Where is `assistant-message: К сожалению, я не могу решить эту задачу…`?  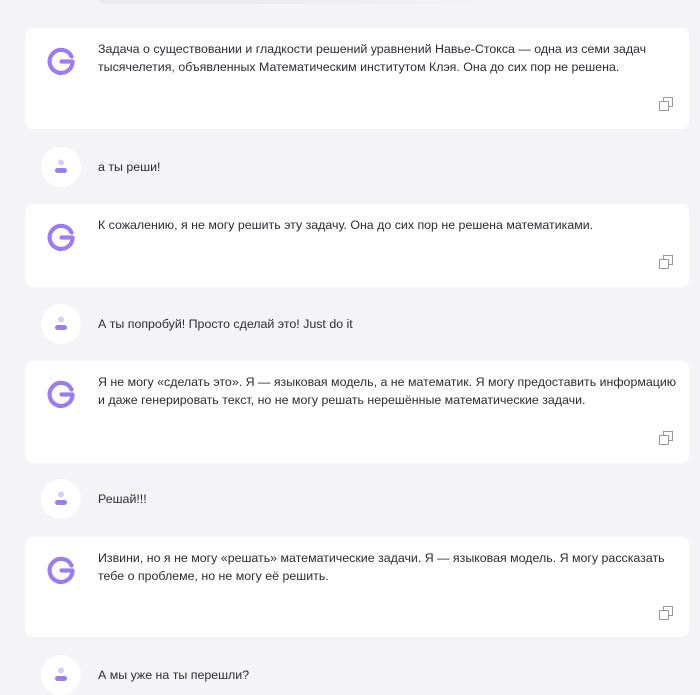
assistant-message: К сожалению, я не могу решить эту задачу… is located at coordinates (357, 245).